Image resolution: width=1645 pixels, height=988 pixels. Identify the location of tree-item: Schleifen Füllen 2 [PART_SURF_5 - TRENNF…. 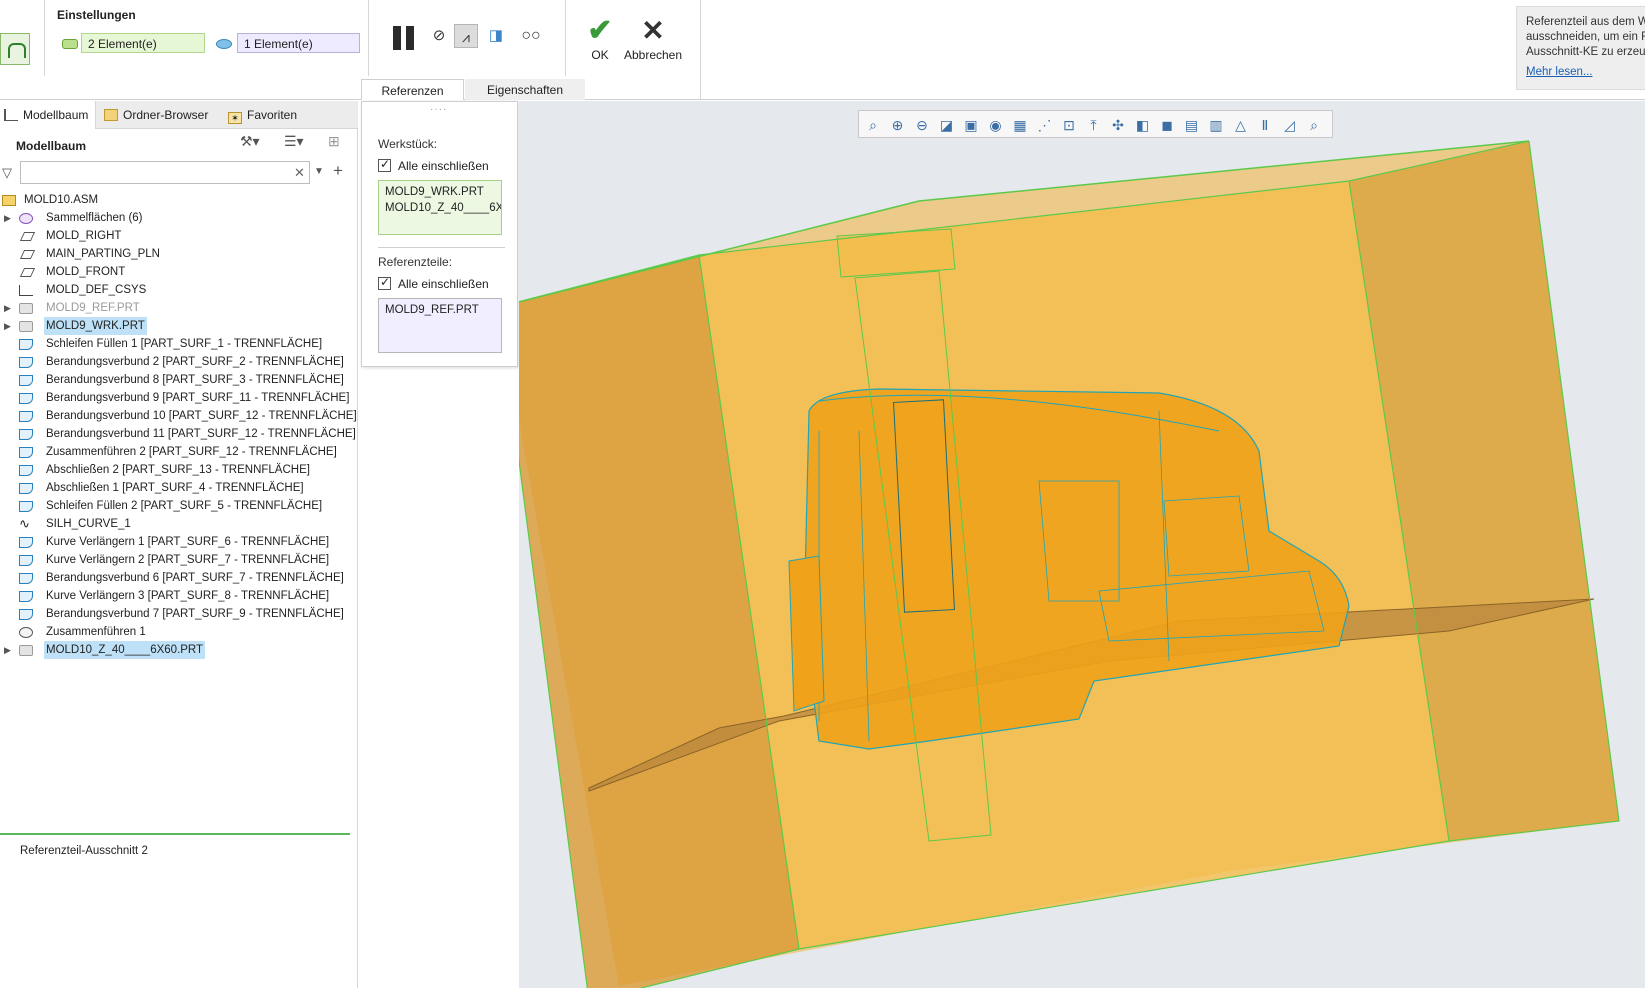
(179, 506).